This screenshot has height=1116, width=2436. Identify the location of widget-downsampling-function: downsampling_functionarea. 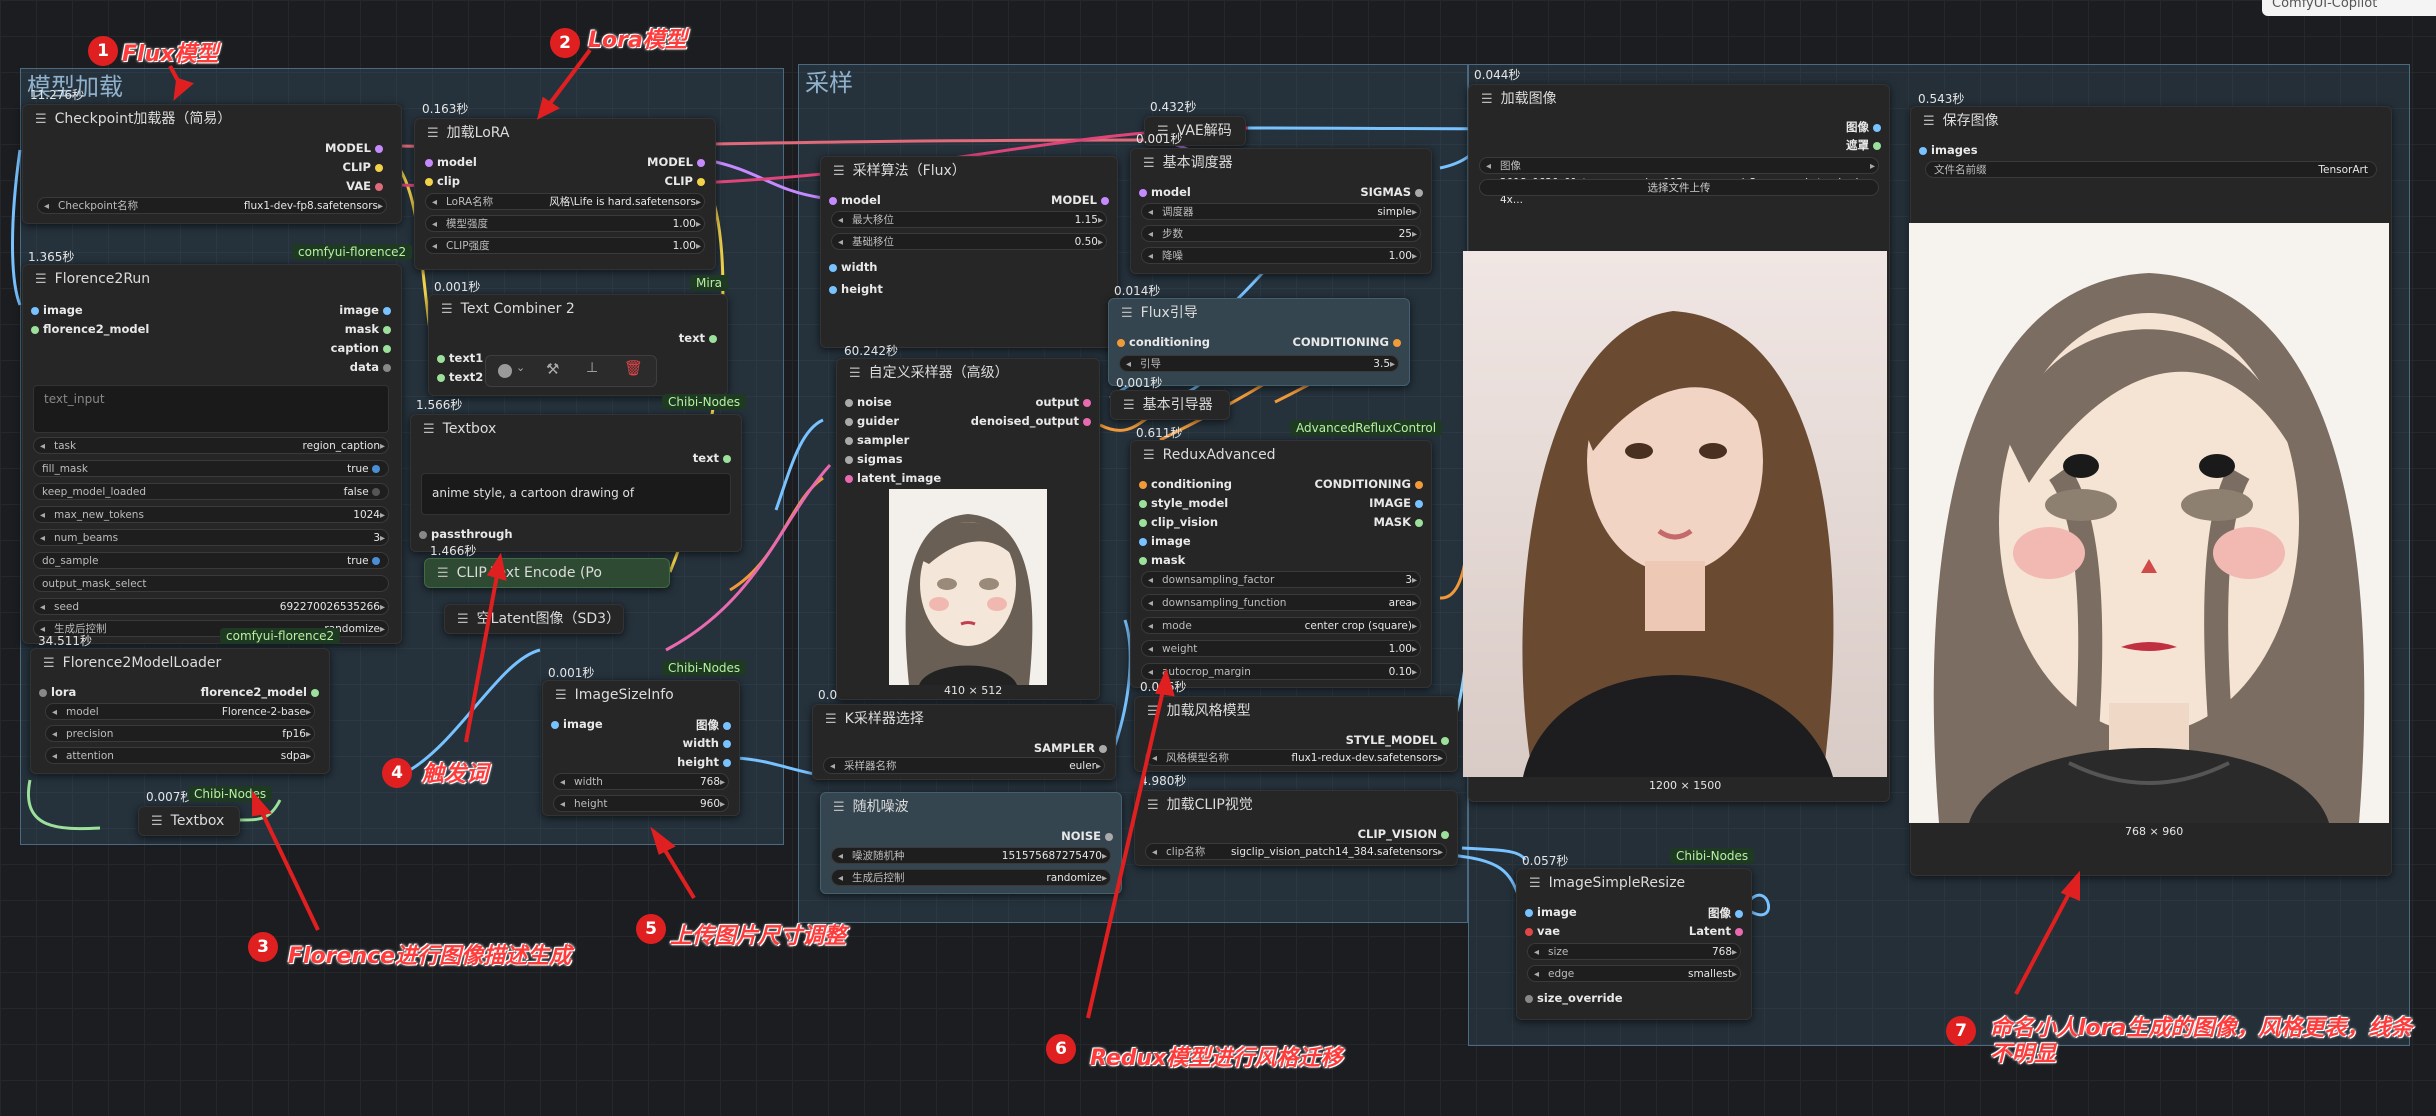
(1281, 603).